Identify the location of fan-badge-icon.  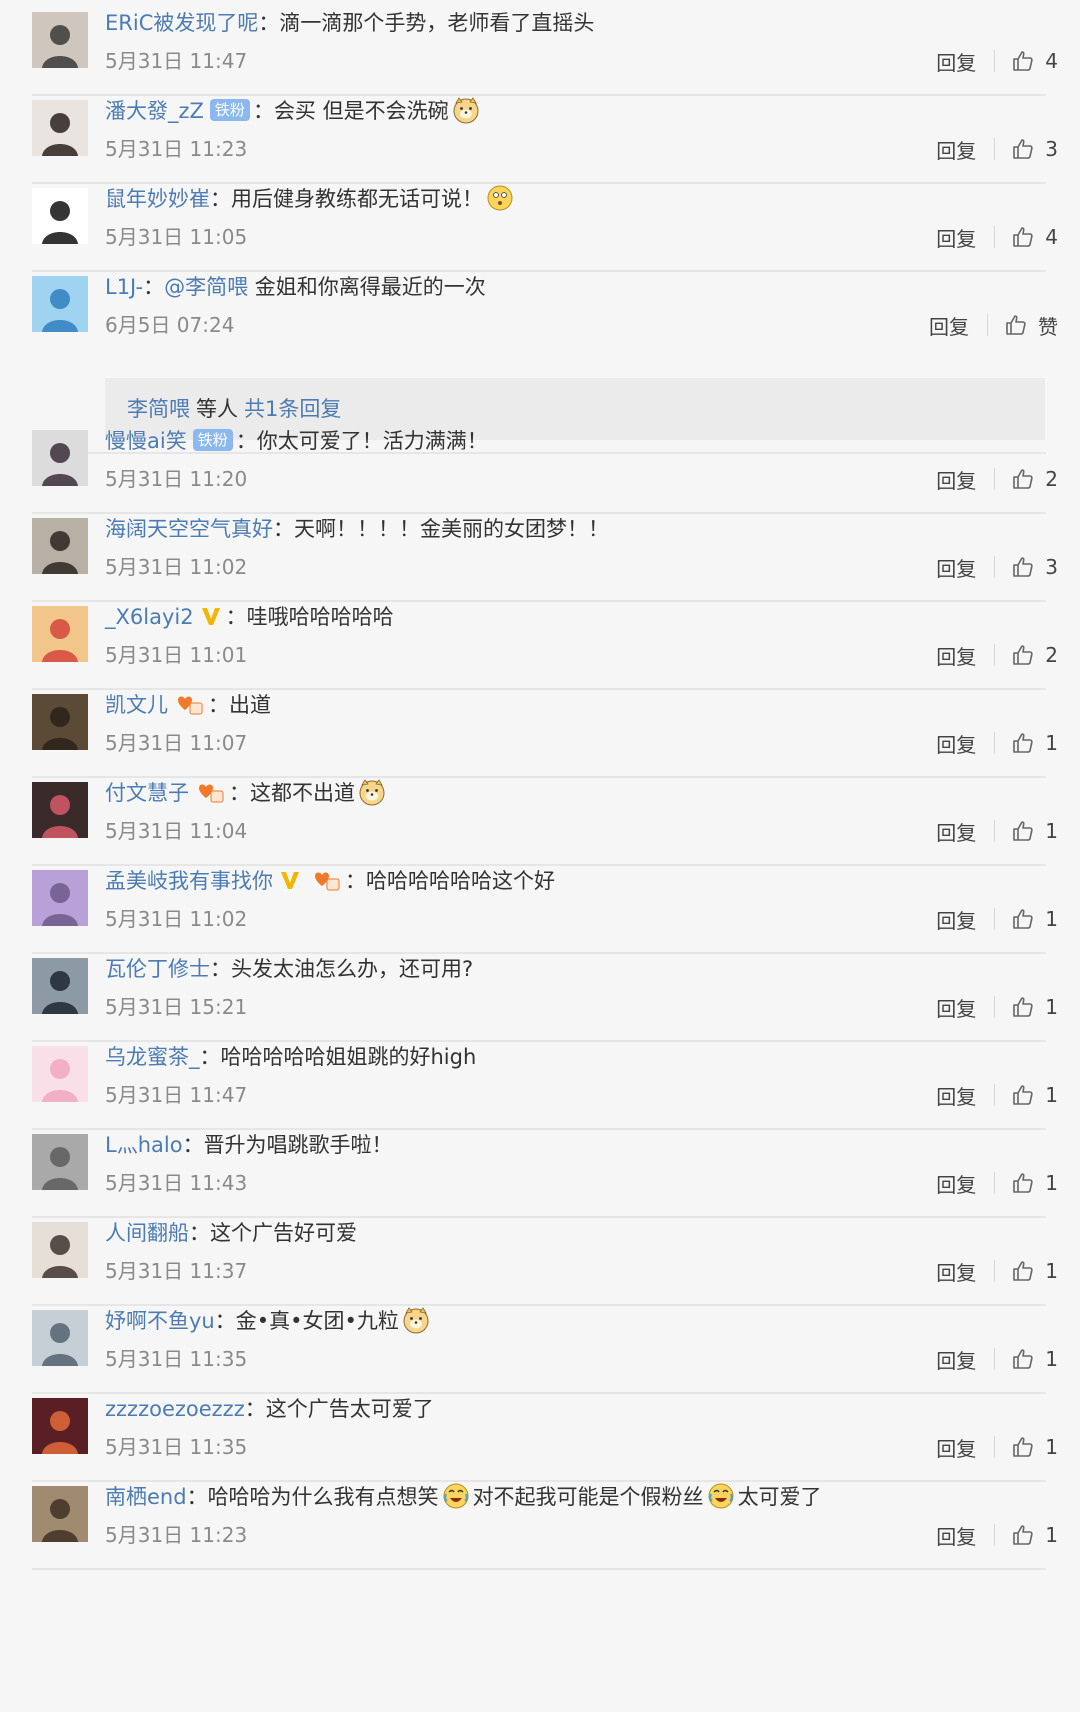
(190, 705).